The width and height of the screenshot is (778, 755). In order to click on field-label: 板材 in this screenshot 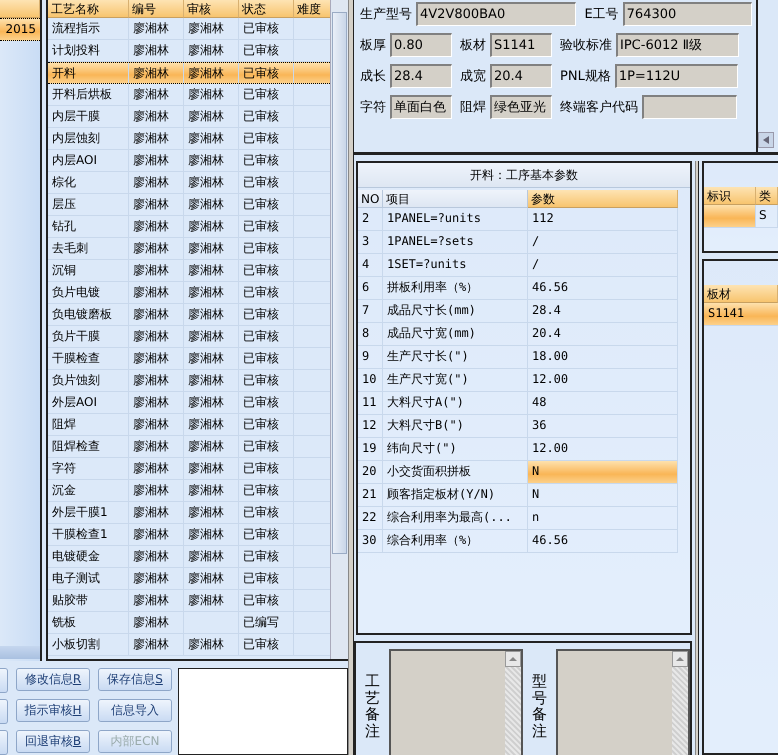, I will do `click(473, 45)`.